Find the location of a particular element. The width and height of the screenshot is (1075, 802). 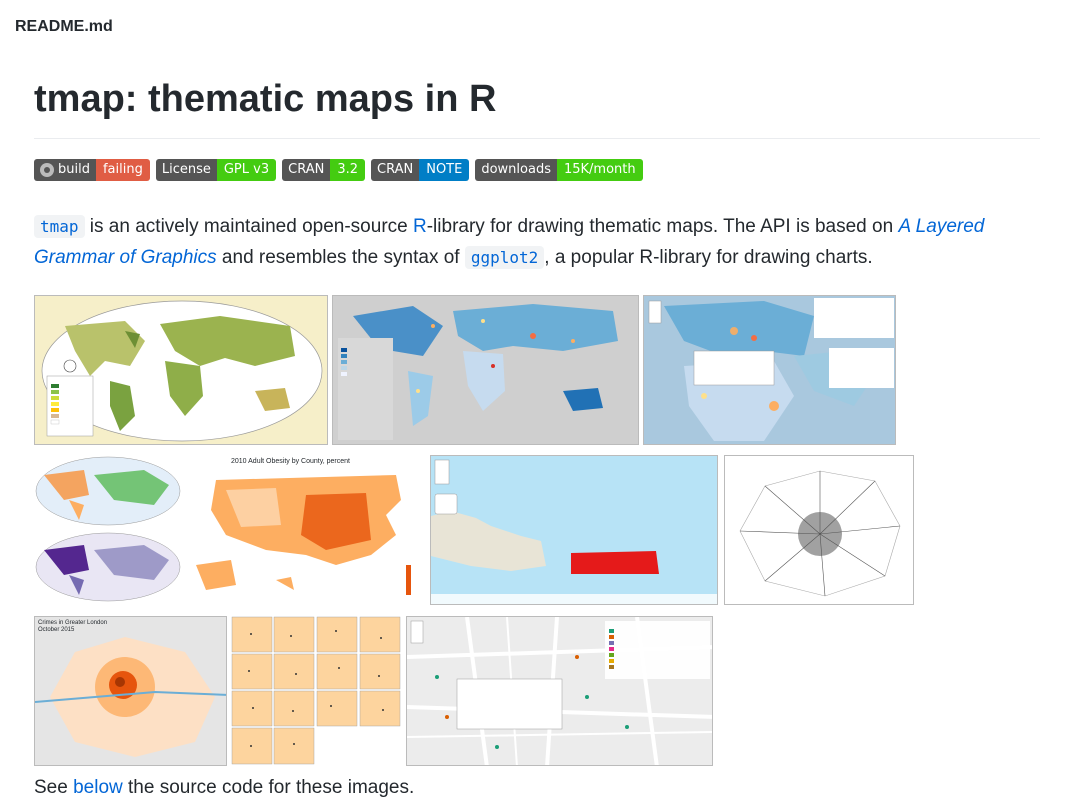

badge-value: GPL v3 is located at coordinates (246, 170).